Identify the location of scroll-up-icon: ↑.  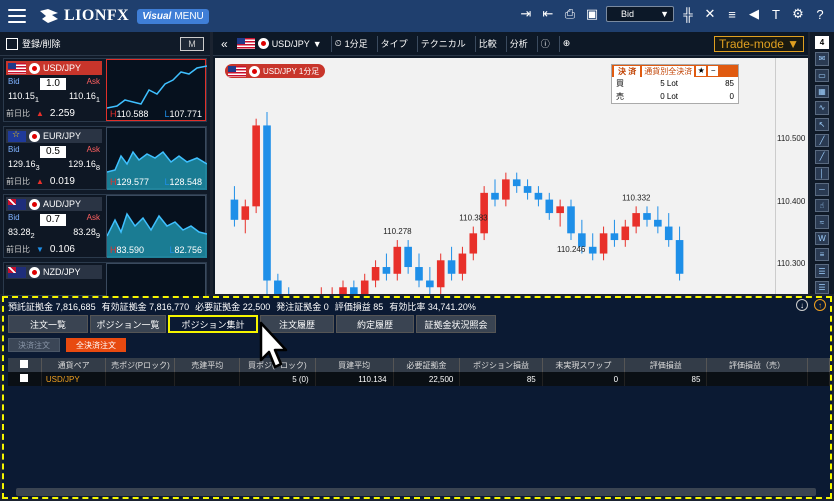
(820, 305).